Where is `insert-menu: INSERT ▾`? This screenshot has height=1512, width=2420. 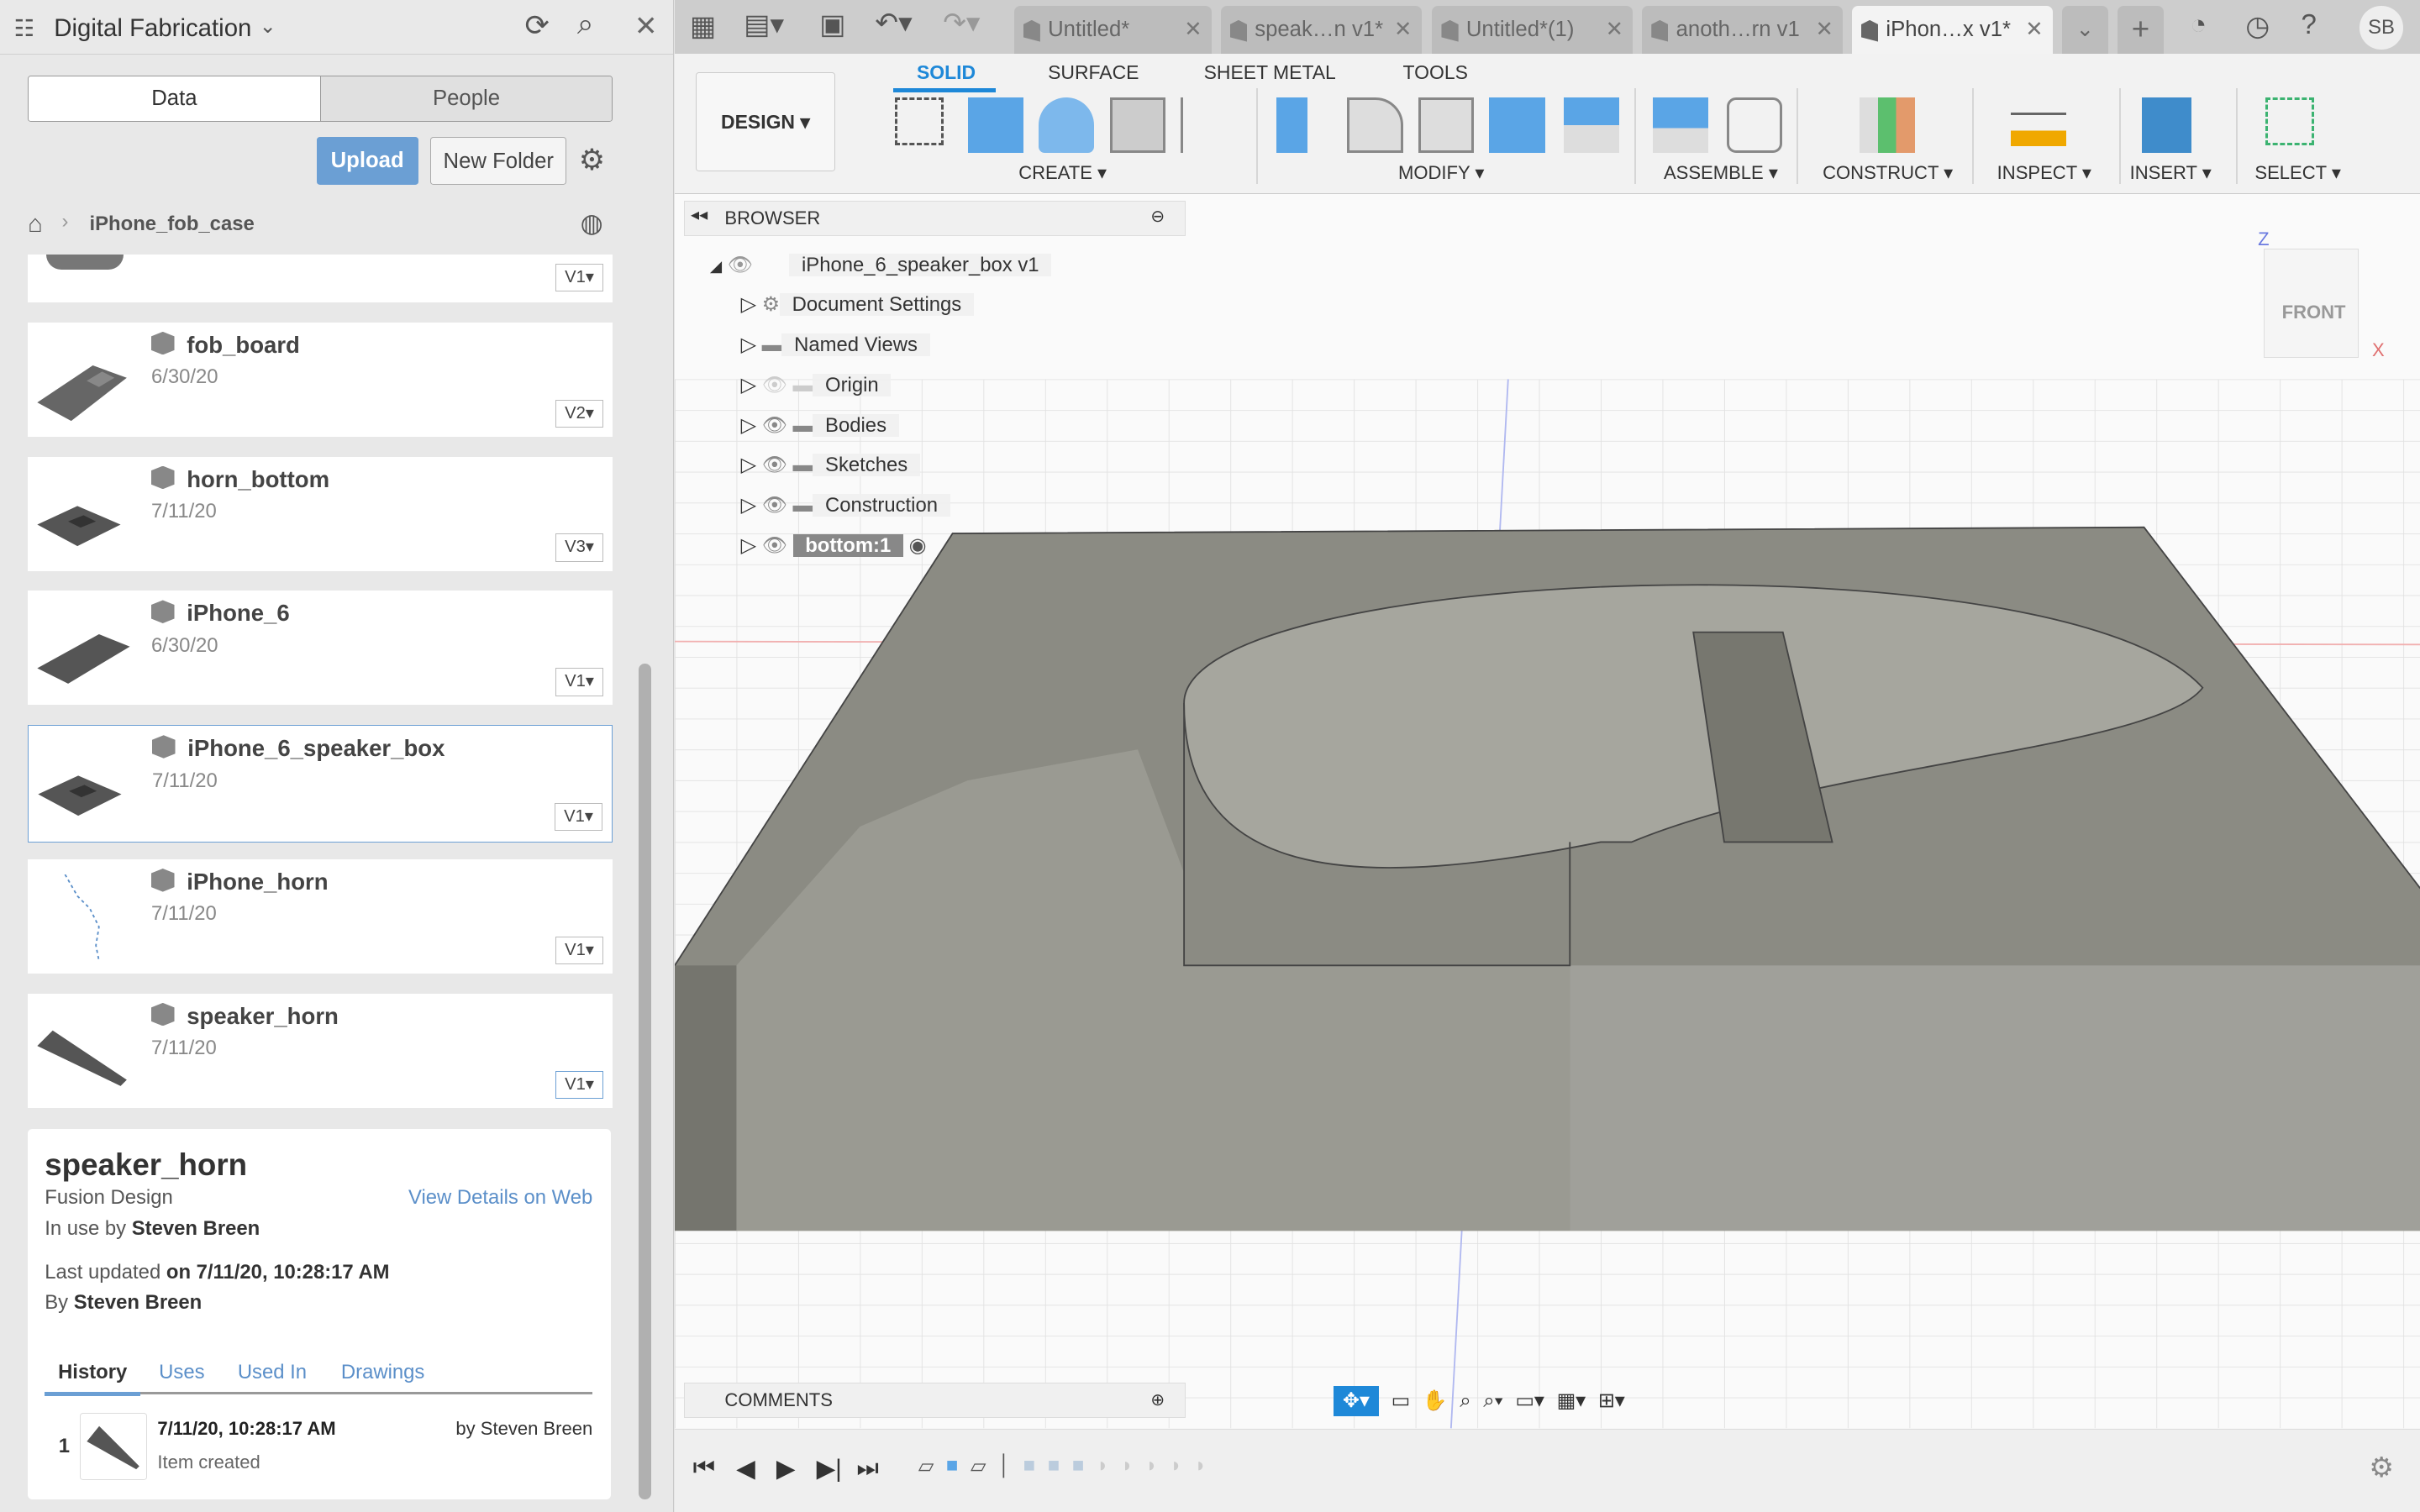
insert-menu: INSERT ▾ is located at coordinates (2171, 173).